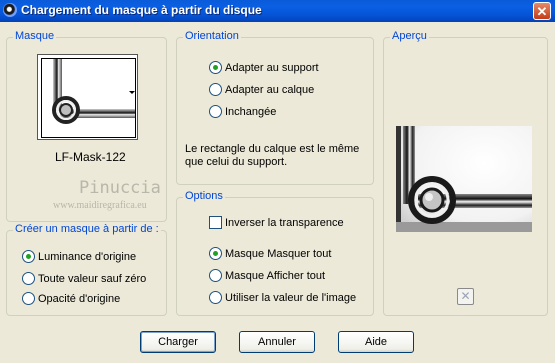 The width and height of the screenshot is (555, 363). Describe the element at coordinates (215, 222) in the screenshot. I see `checkbox` at that location.